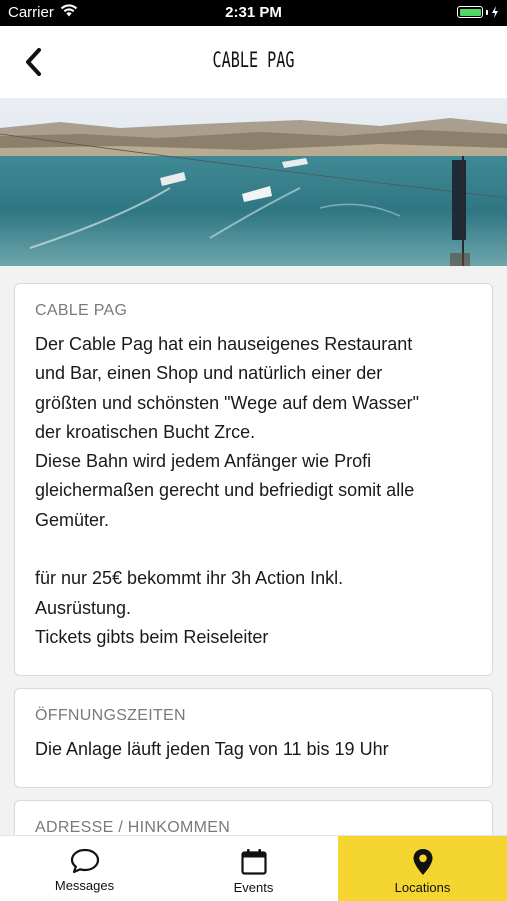 The width and height of the screenshot is (507, 901). I want to click on back-button, so click(33, 62).